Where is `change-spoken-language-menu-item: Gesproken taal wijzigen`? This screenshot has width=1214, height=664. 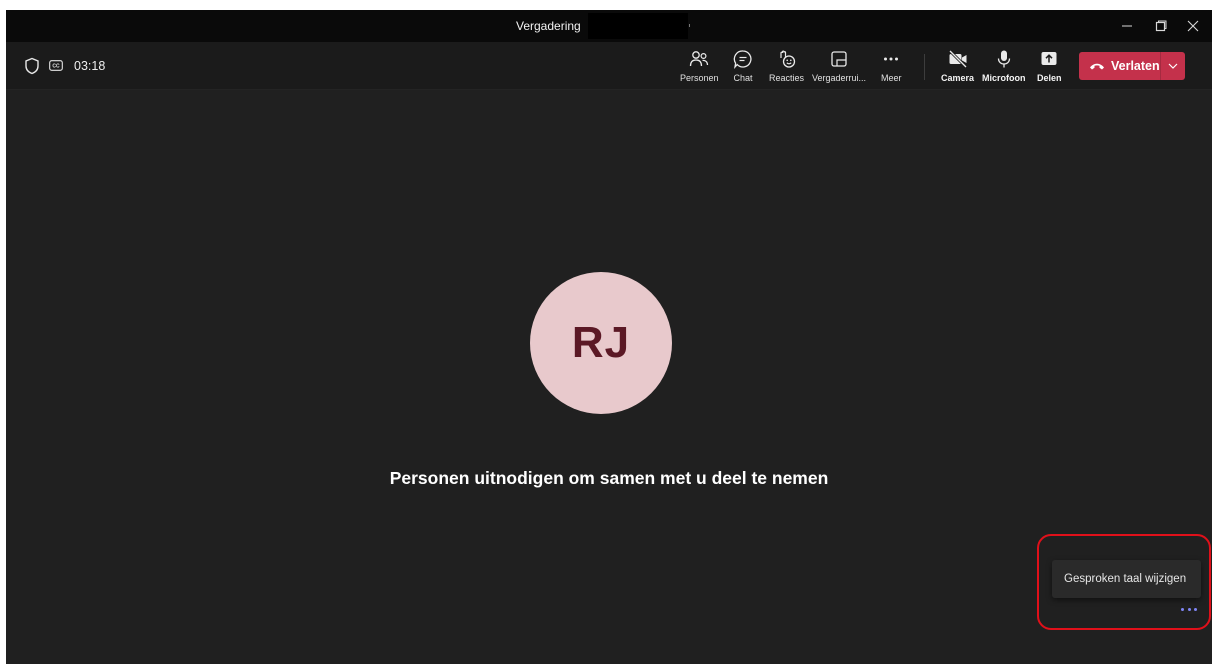
change-spoken-language-menu-item: Gesproken taal wijzigen is located at coordinates (1126, 579).